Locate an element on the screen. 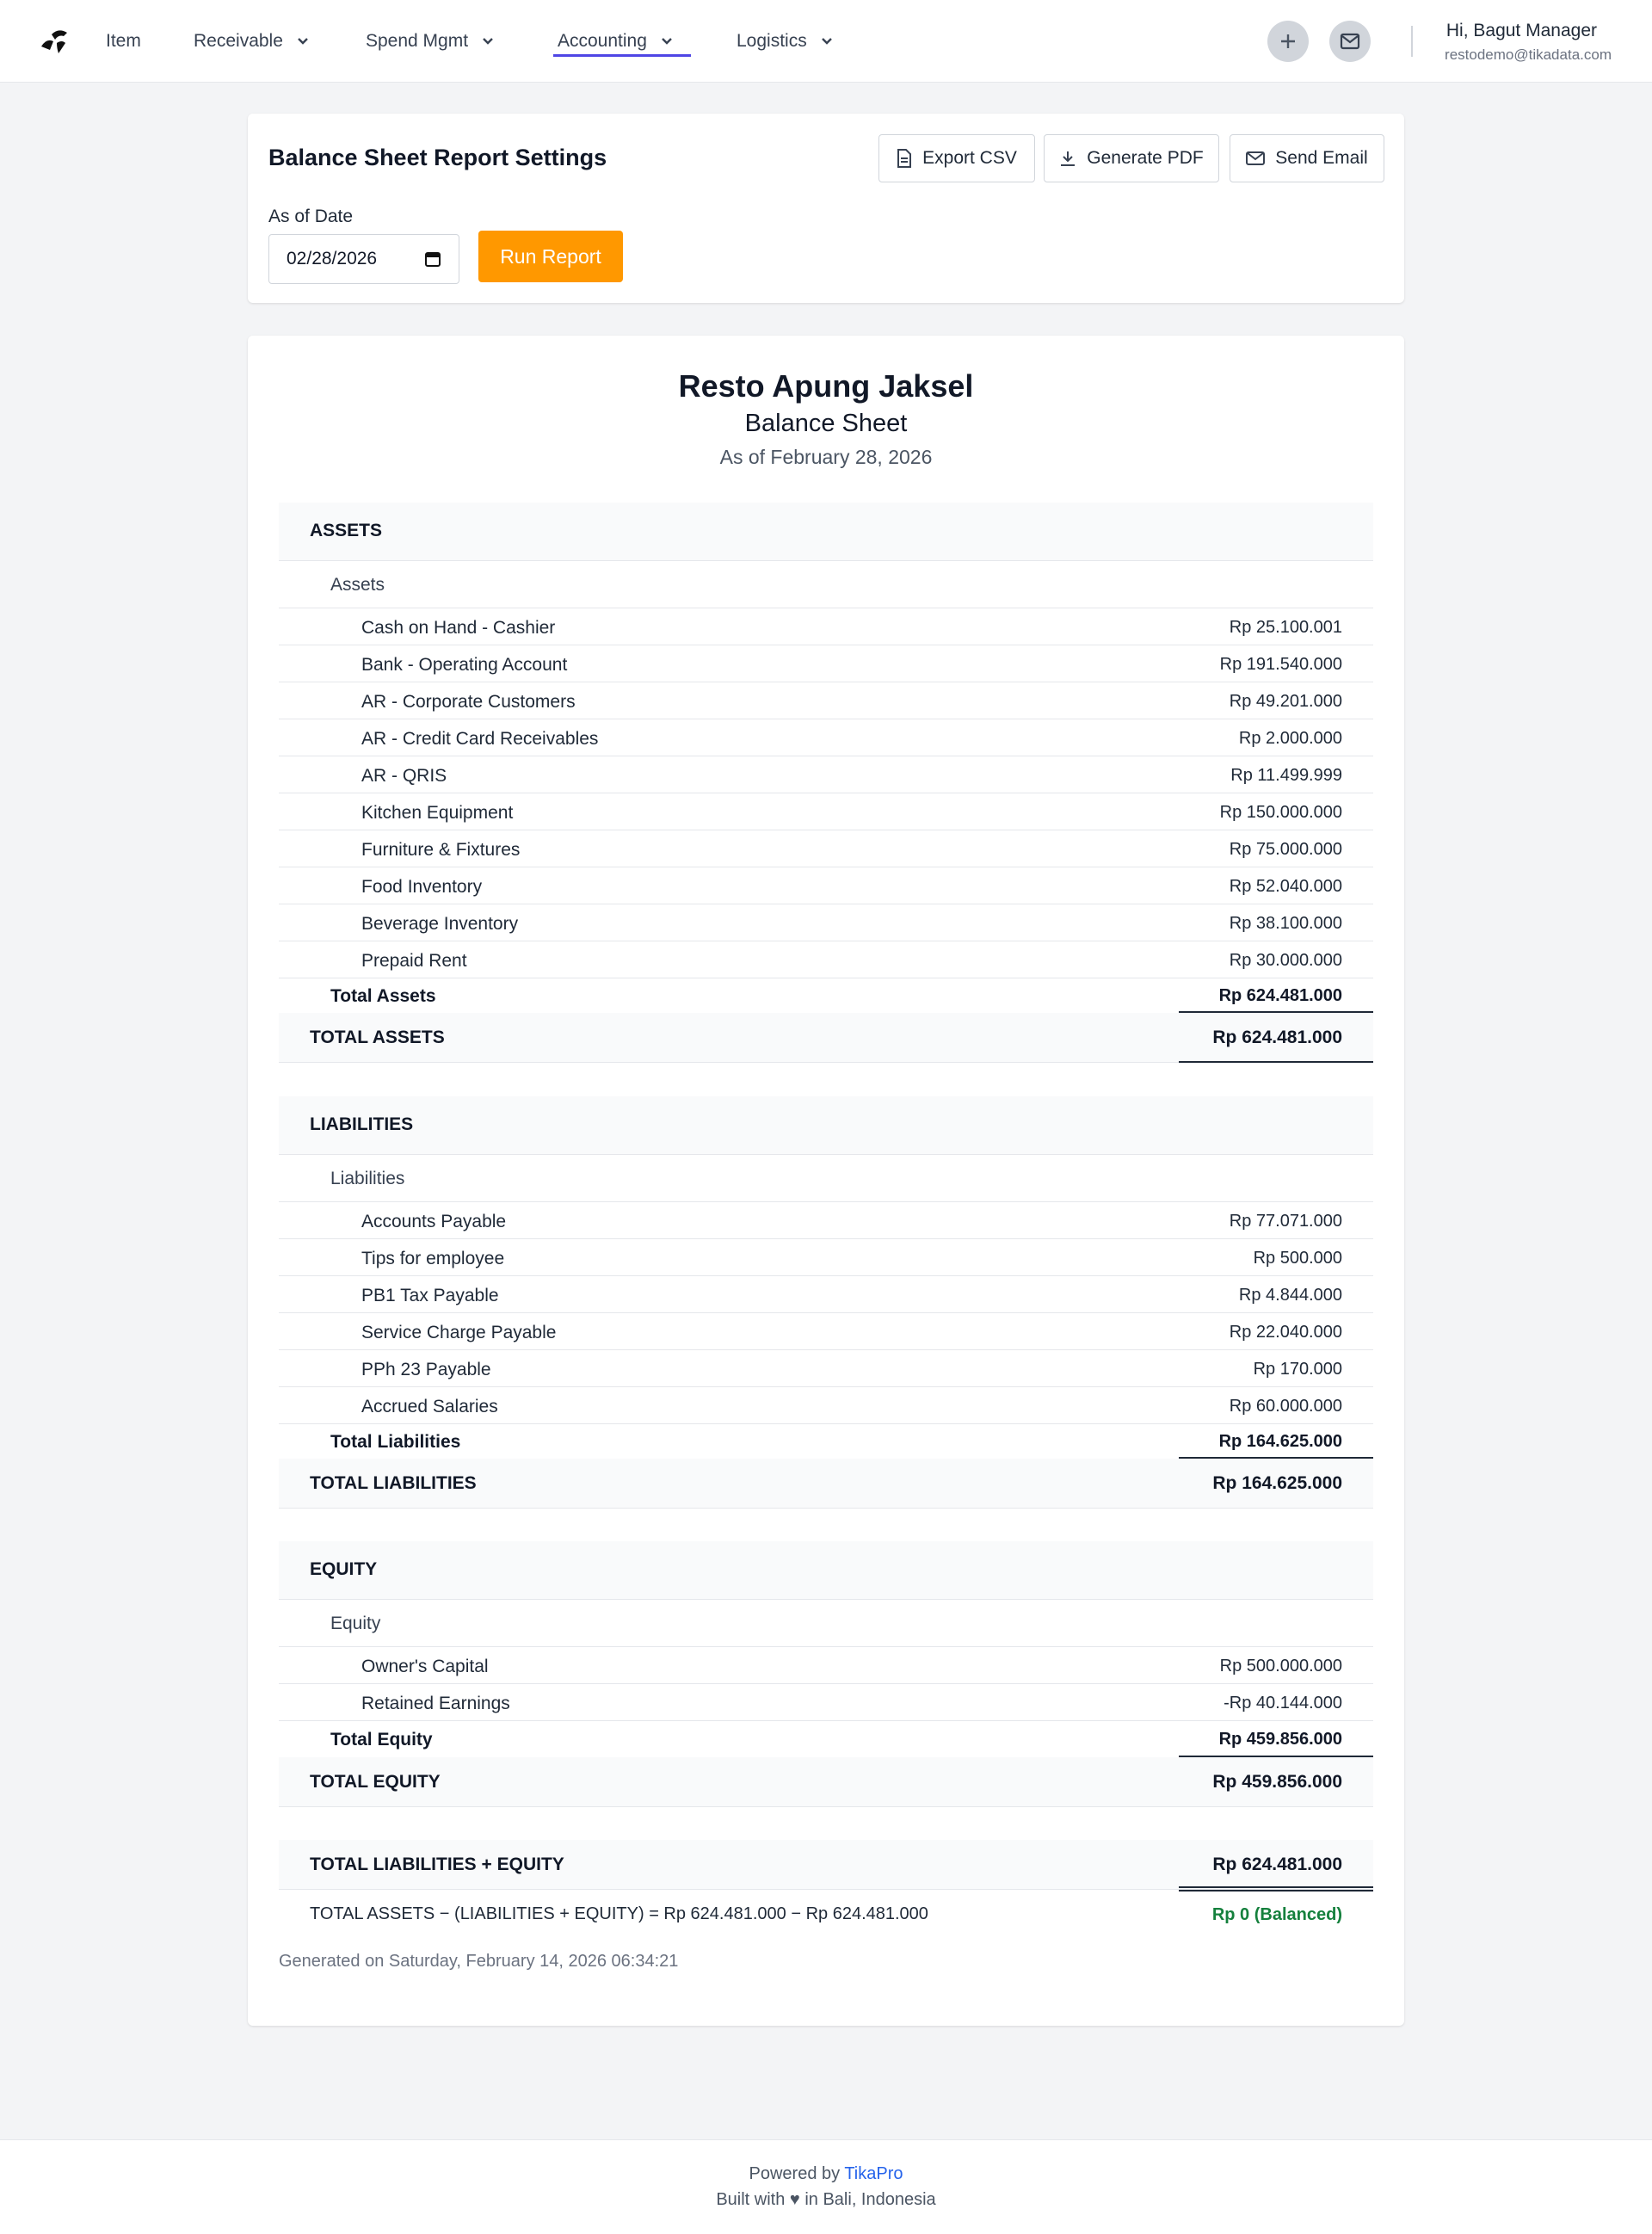 This screenshot has width=1652, height=2234. account-name: Cash on Hand - Cashier is located at coordinates (459, 628).